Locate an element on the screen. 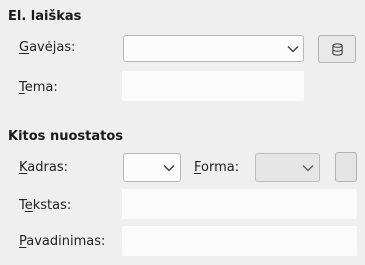  address-book-button is located at coordinates (337, 49).